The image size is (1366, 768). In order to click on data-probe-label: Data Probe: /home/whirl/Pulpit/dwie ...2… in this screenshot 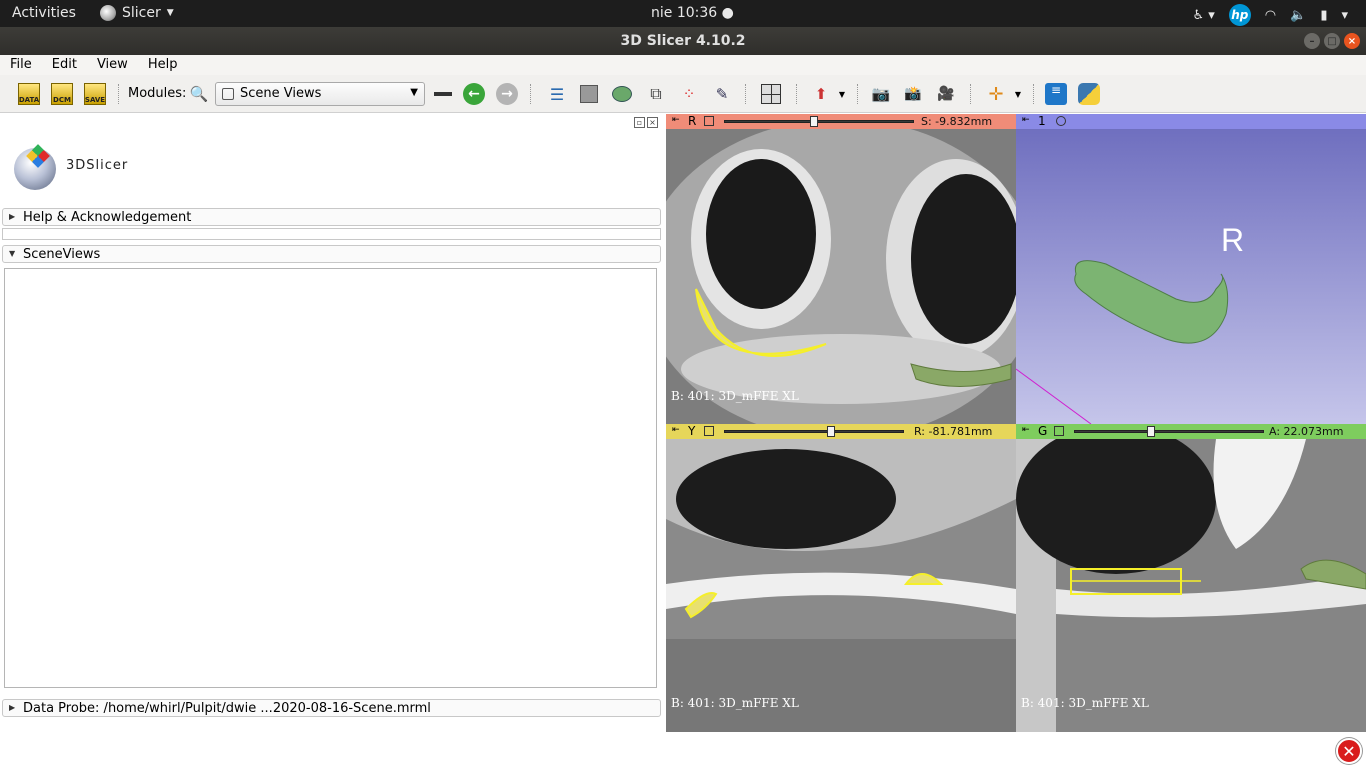, I will do `click(227, 708)`.